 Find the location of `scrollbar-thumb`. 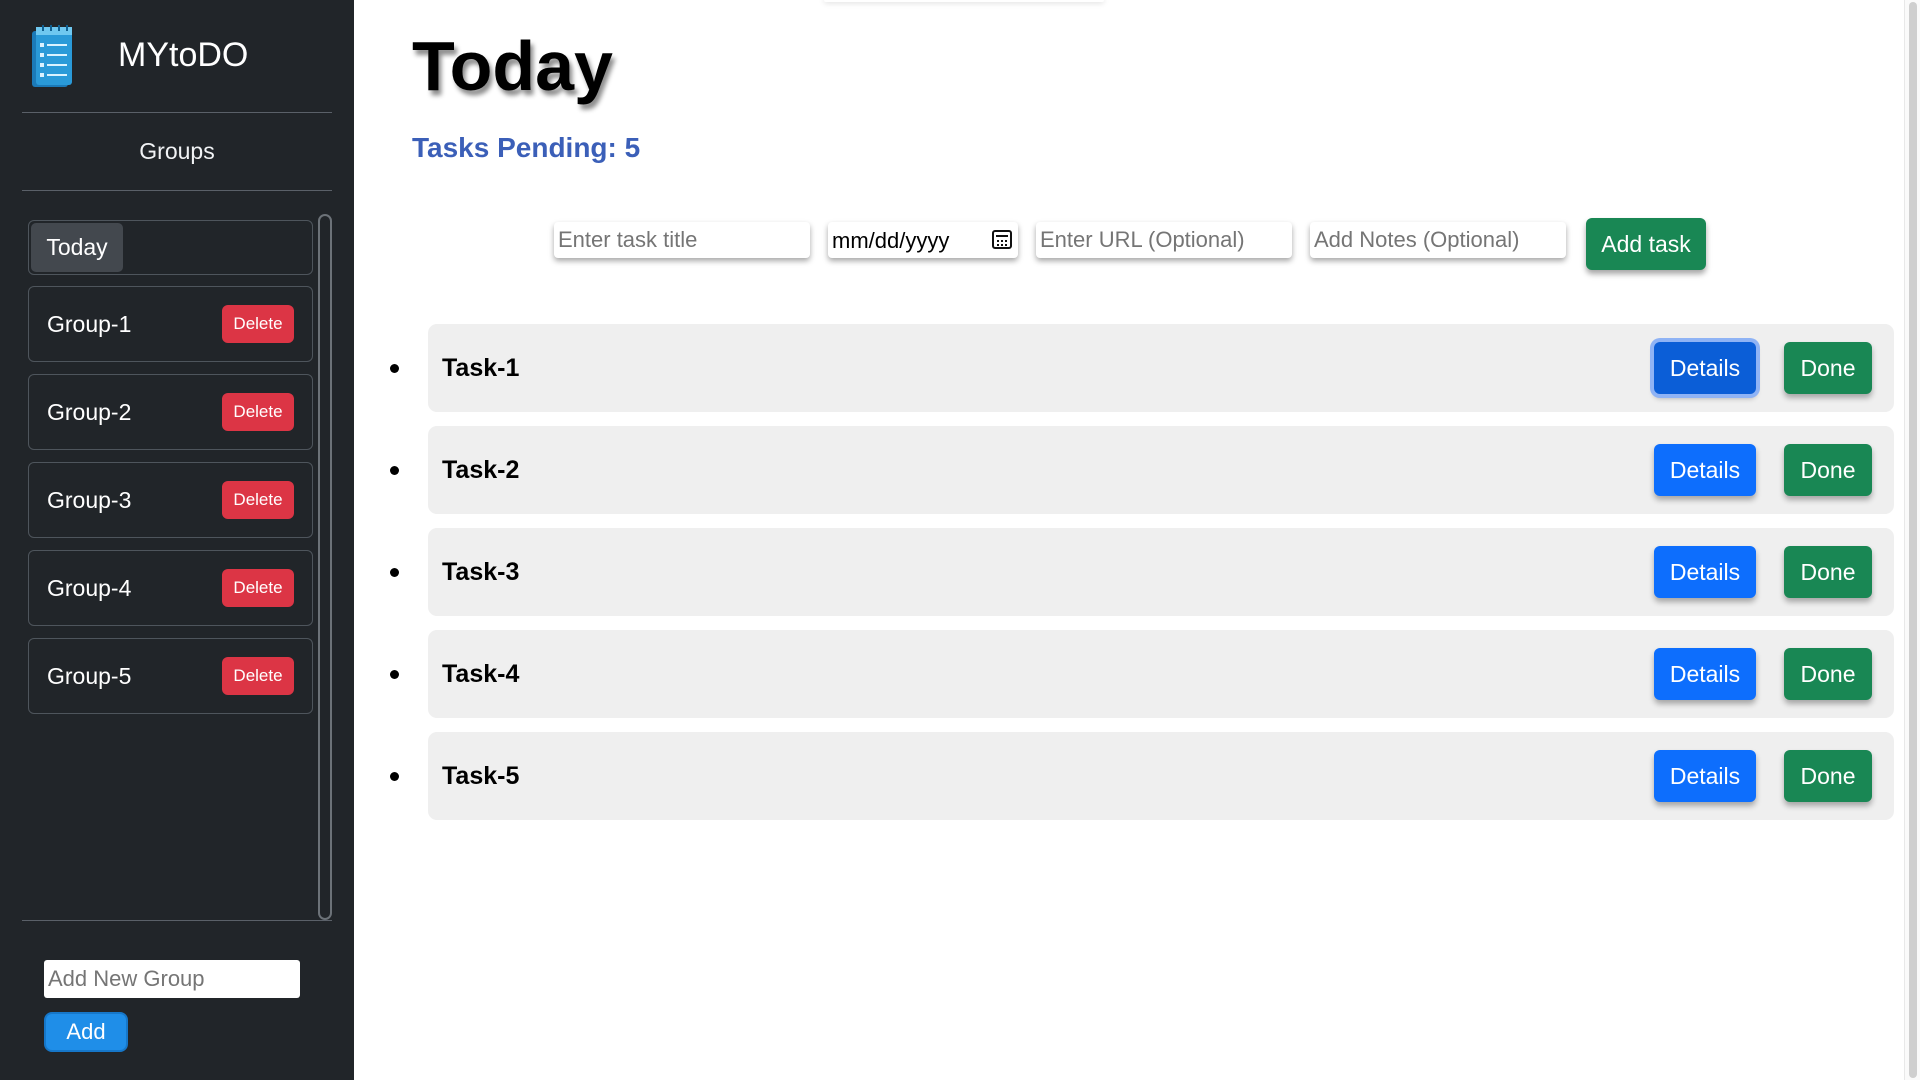

scrollbar-thumb is located at coordinates (1913, 540).